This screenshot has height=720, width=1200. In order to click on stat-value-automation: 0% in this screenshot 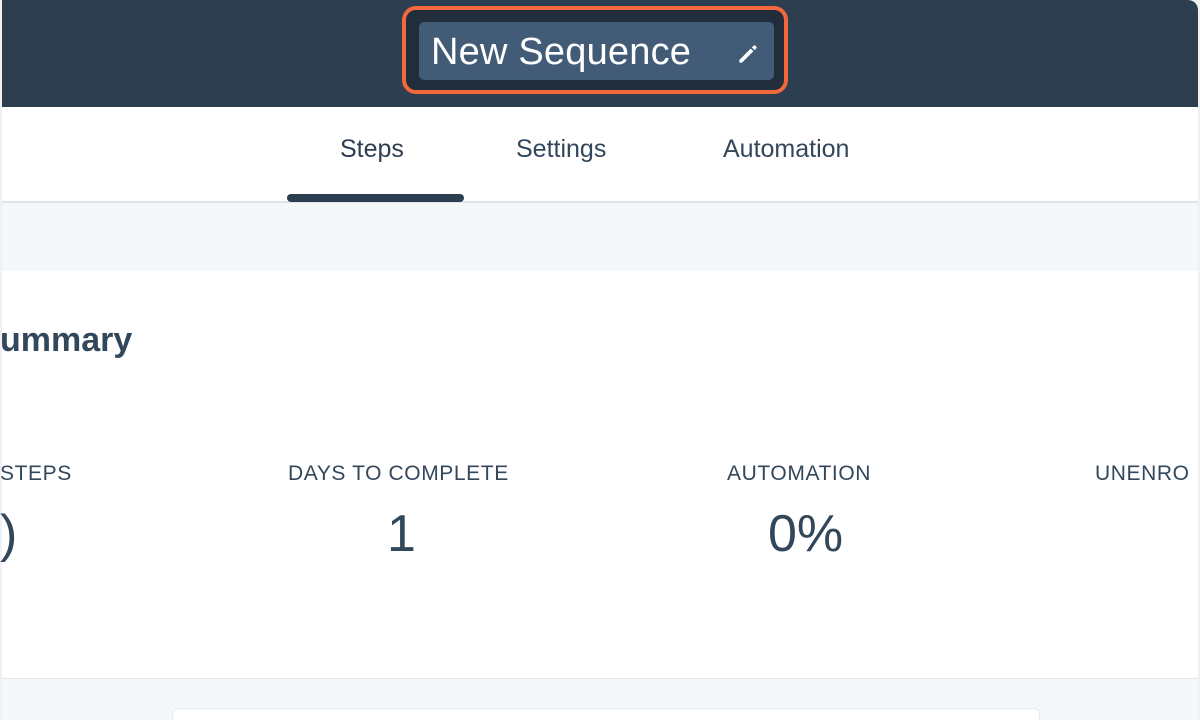, I will do `click(806, 534)`.